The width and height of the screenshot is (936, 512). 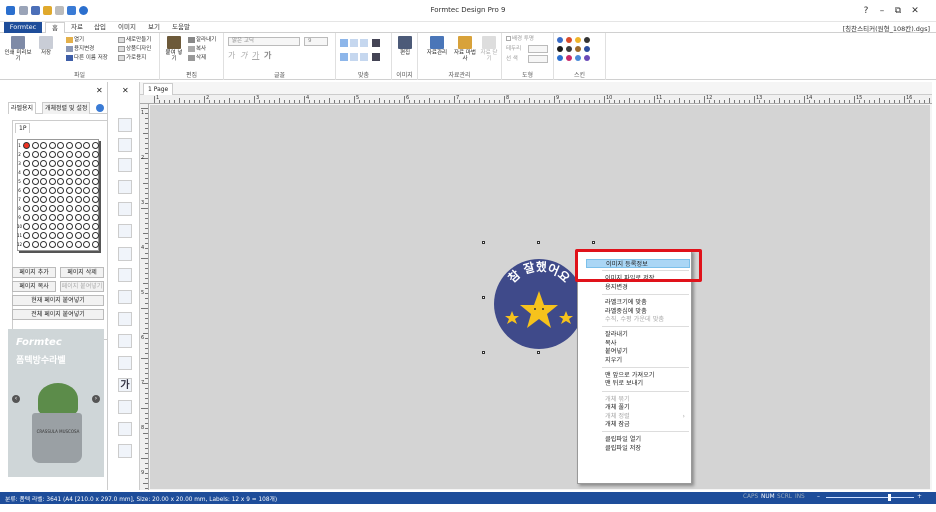 I want to click on new-button: 새로만들기, so click(x=134, y=40).